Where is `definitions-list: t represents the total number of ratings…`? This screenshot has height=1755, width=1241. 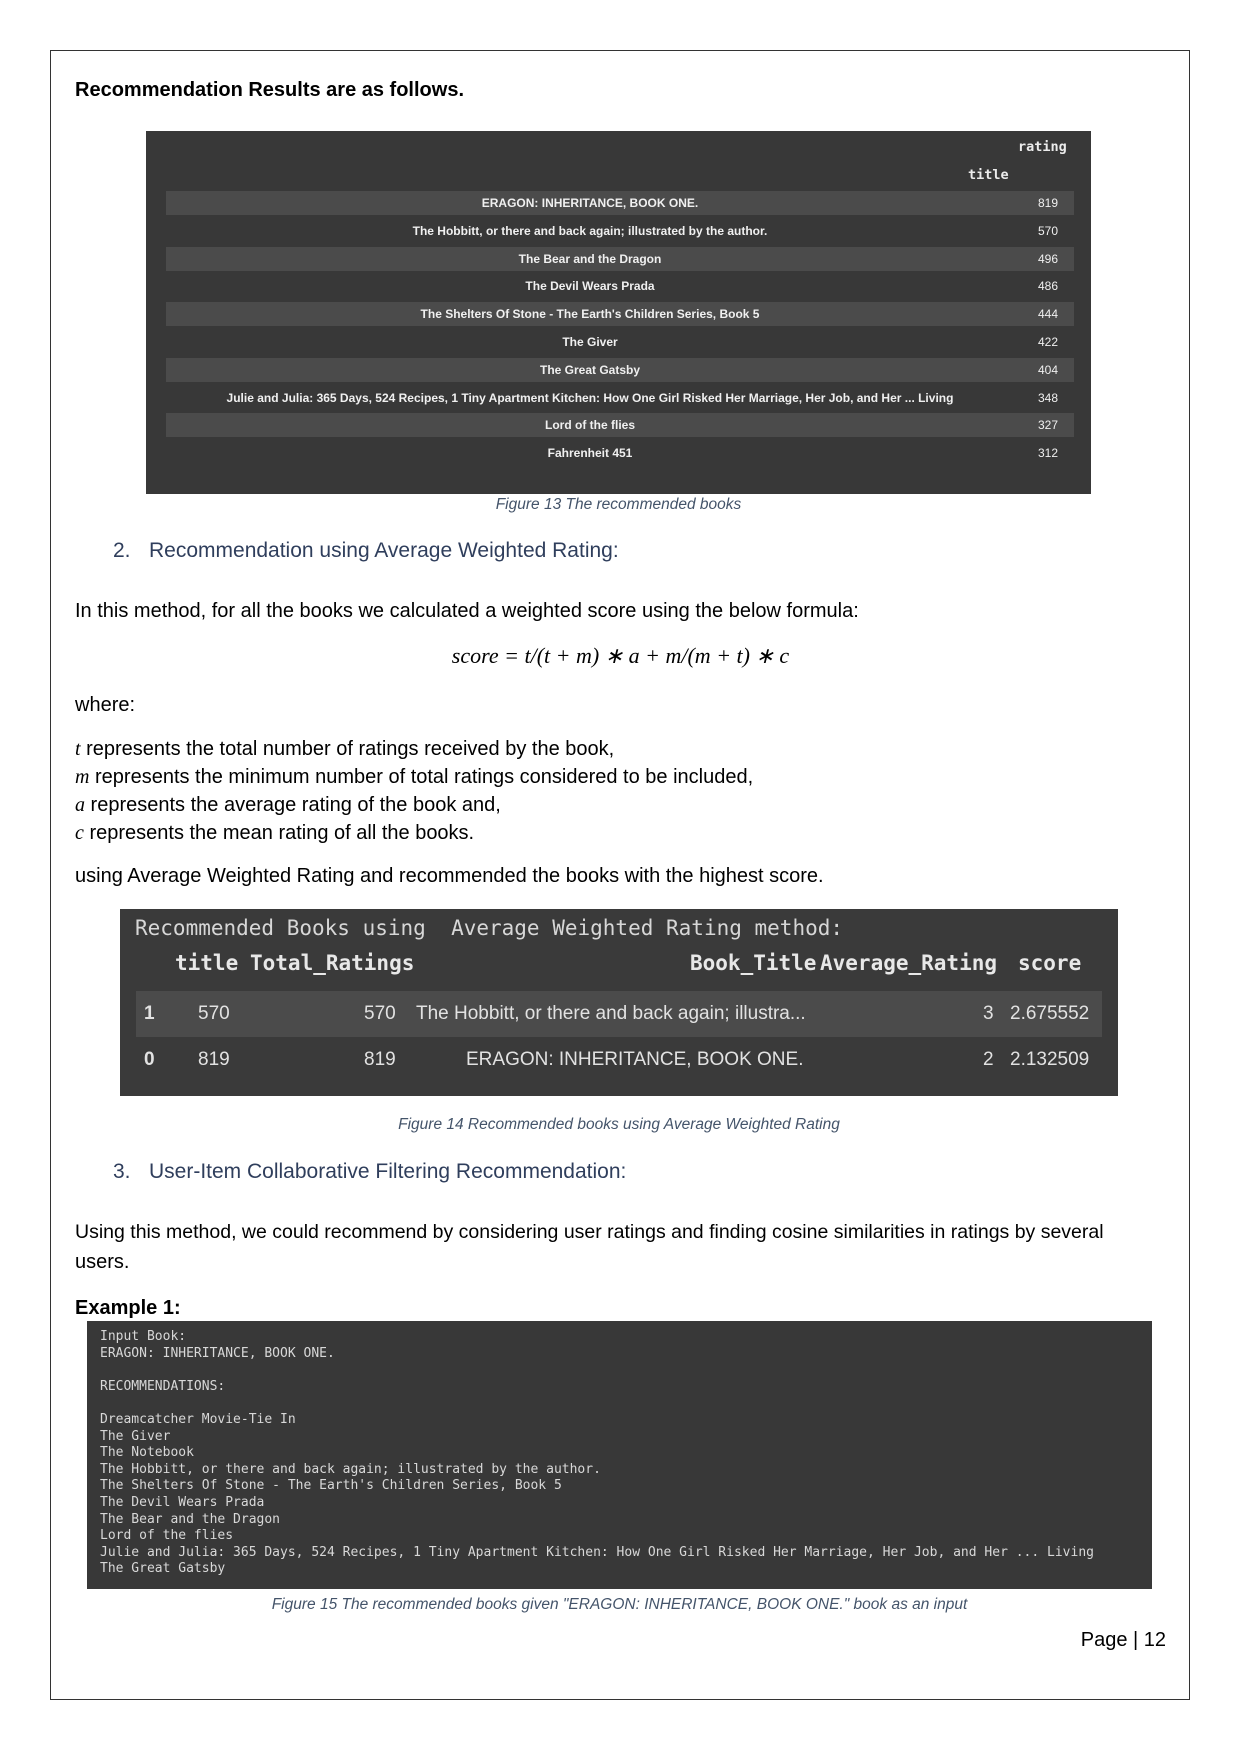 definitions-list: t represents the total number of ratings… is located at coordinates (414, 791).